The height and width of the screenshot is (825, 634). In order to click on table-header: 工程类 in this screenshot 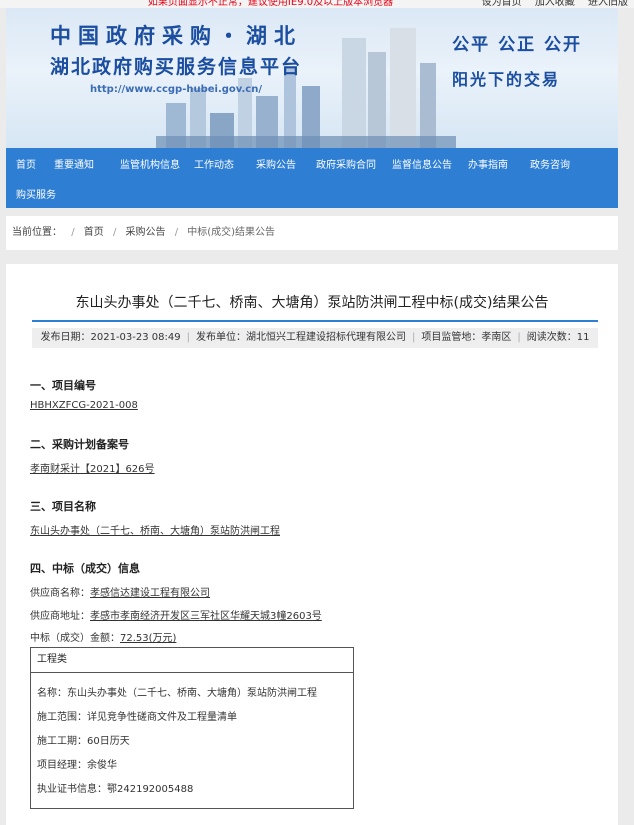, I will do `click(192, 660)`.